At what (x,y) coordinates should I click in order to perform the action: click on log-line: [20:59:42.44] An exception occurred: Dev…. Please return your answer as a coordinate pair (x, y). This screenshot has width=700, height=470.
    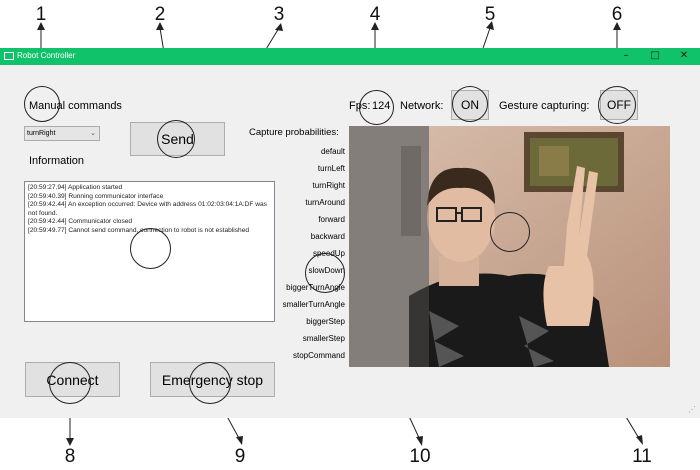
    Looking at the image, I should click on (148, 209).